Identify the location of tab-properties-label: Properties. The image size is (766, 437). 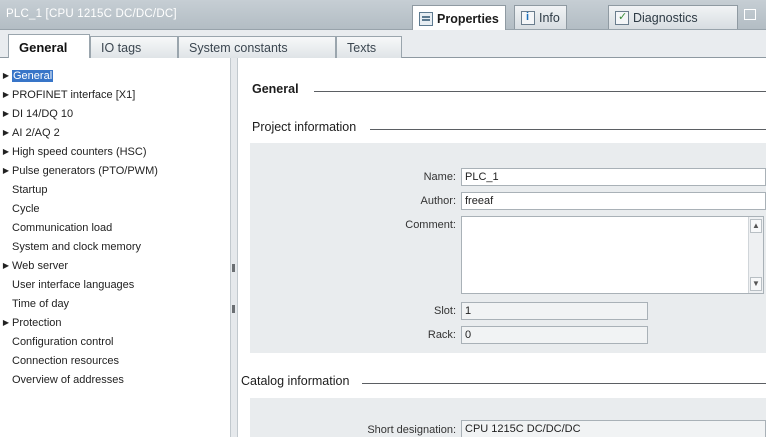
(468, 18).